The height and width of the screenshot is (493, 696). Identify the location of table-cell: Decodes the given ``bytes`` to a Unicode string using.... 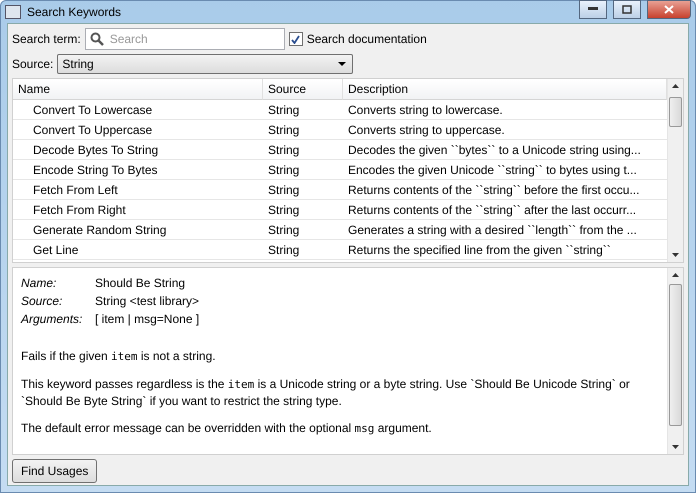
(505, 150).